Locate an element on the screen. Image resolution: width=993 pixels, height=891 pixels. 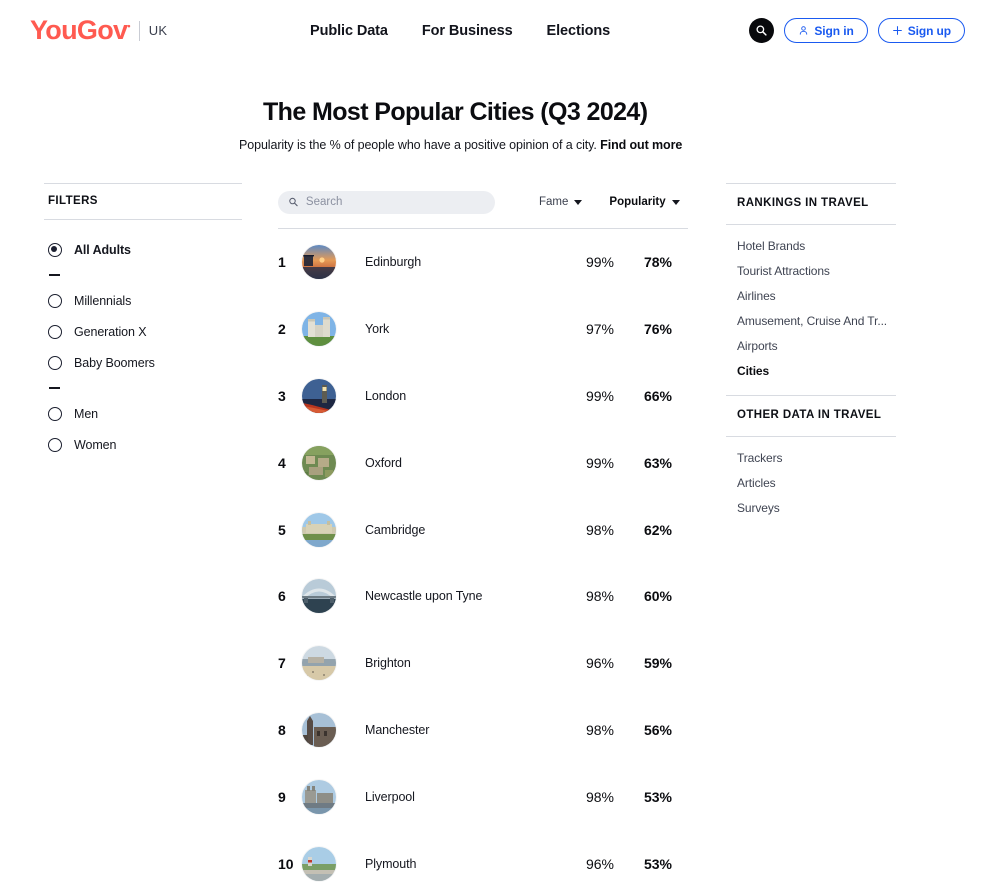
column-header-fame-label: Fame is located at coordinates (554, 202).